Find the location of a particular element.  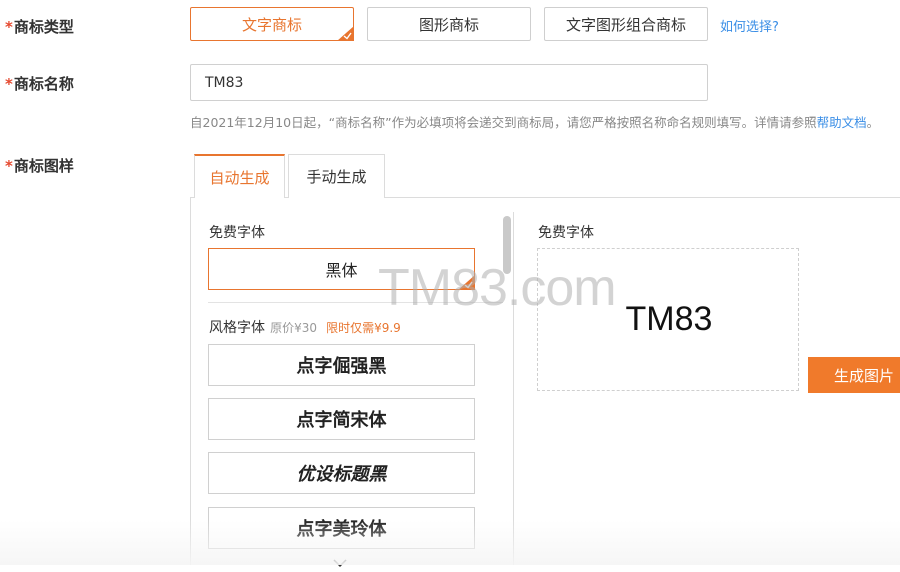

trademark-name-input: TM83 is located at coordinates (449, 82).